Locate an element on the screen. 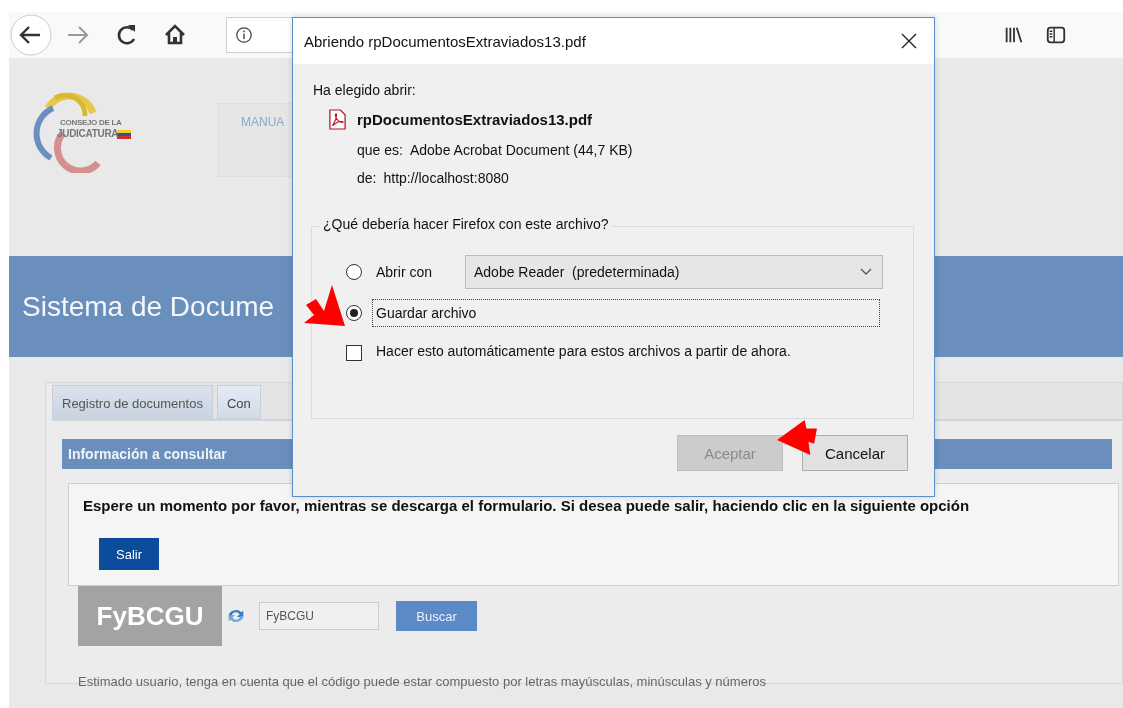  banner-title: Sistema de Docume is located at coordinates (148, 306).